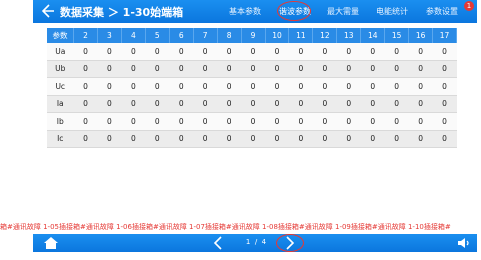  What do you see at coordinates (464, 243) in the screenshot?
I see `speaker-icon` at bounding box center [464, 243].